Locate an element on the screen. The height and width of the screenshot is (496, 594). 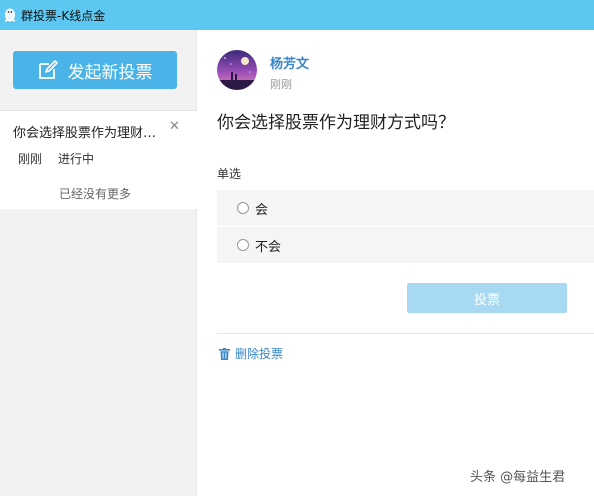
watermark: 头条 @每益生君 is located at coordinates (518, 477).